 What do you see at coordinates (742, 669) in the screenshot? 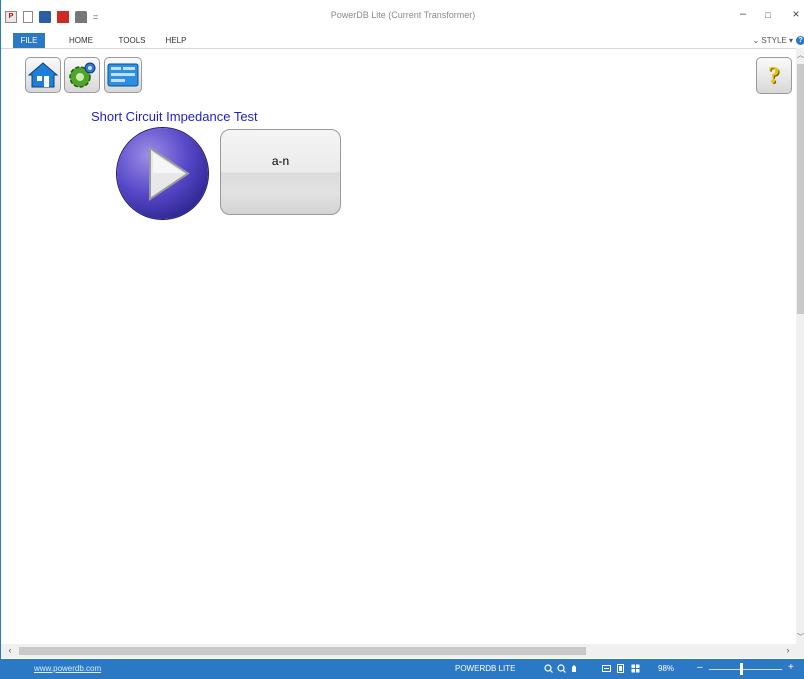
I see `zoom-slider-thumb` at bounding box center [742, 669].